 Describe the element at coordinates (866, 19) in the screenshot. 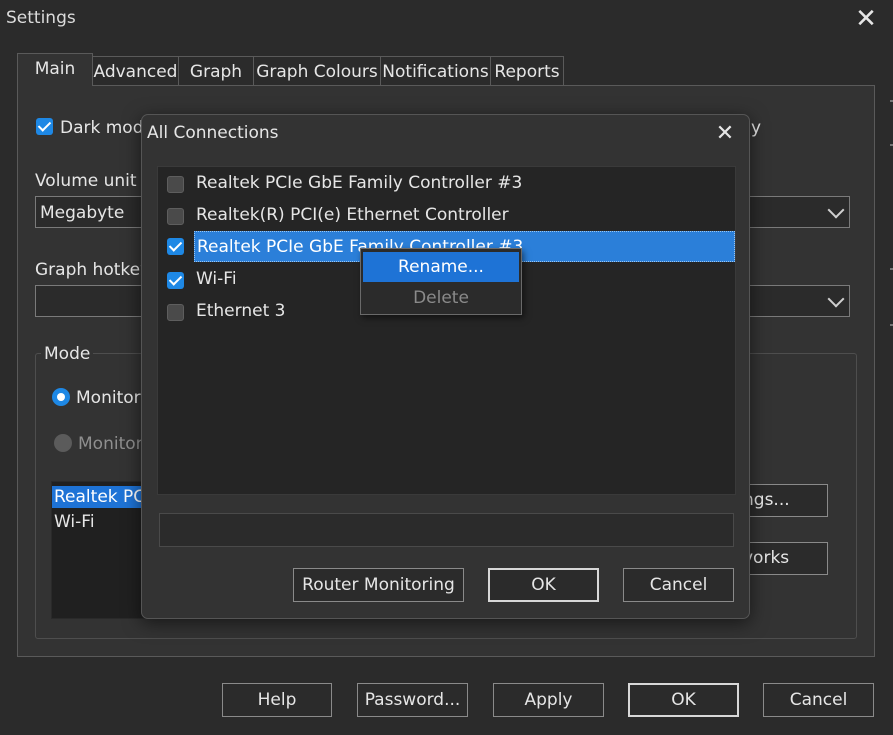

I see `close-icon: ✕` at that location.